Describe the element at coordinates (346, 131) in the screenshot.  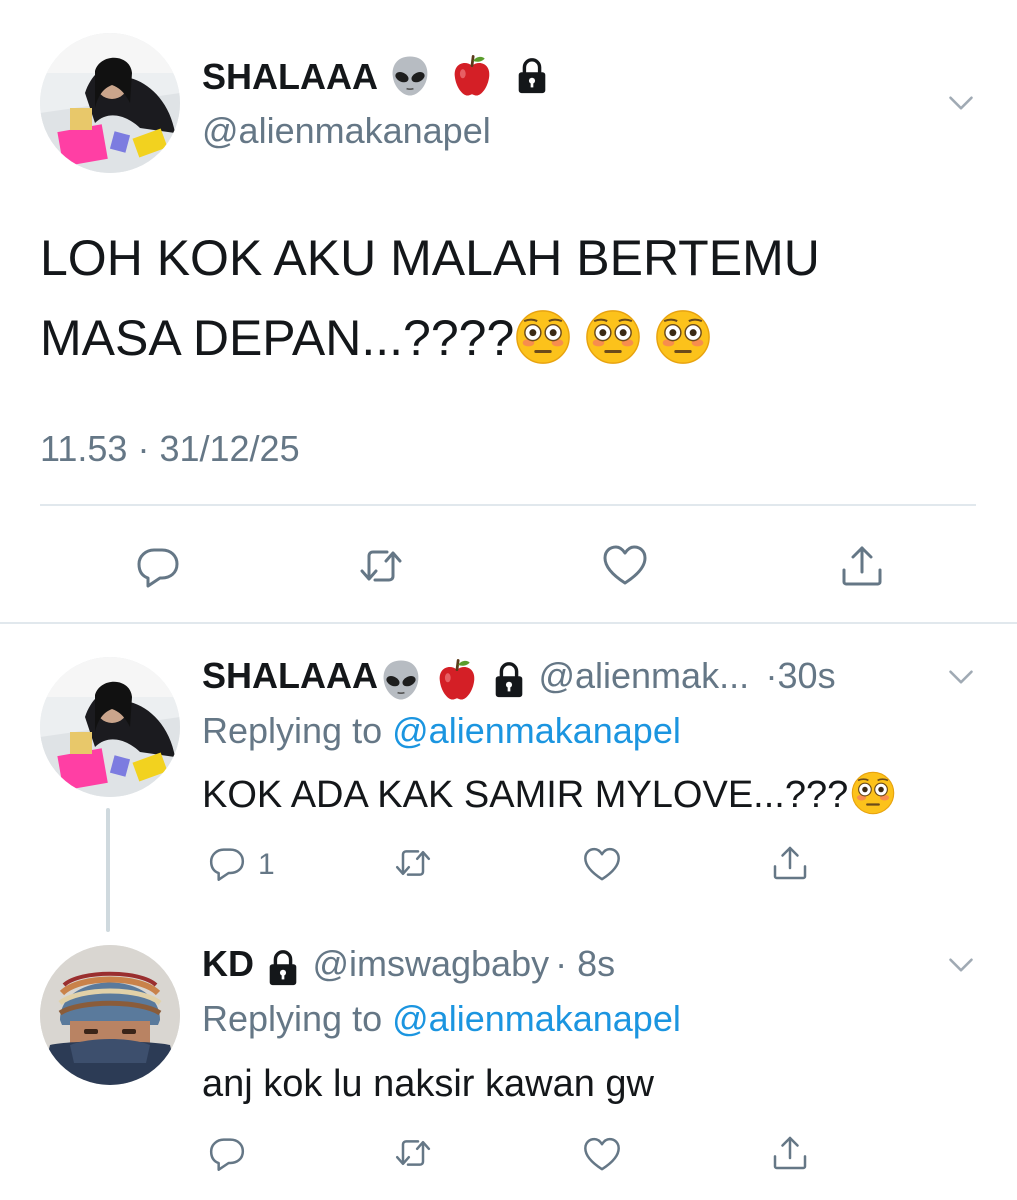
I see `main-handle: @alienmakanapel` at that location.